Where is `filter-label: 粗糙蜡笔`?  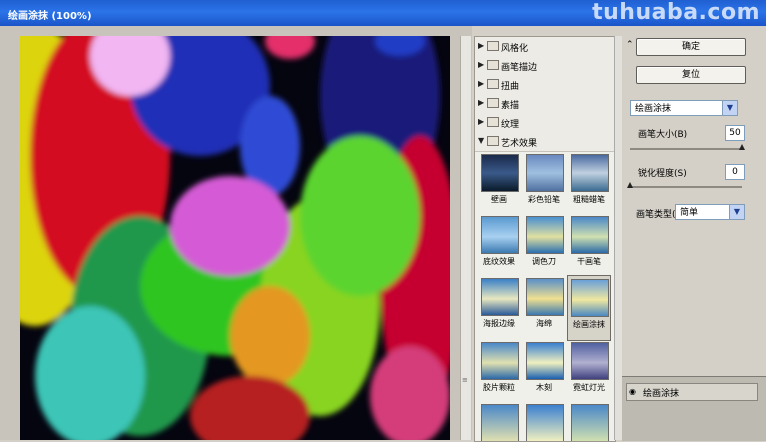
filter-label: 粗糙蜡笔 is located at coordinates (589, 199).